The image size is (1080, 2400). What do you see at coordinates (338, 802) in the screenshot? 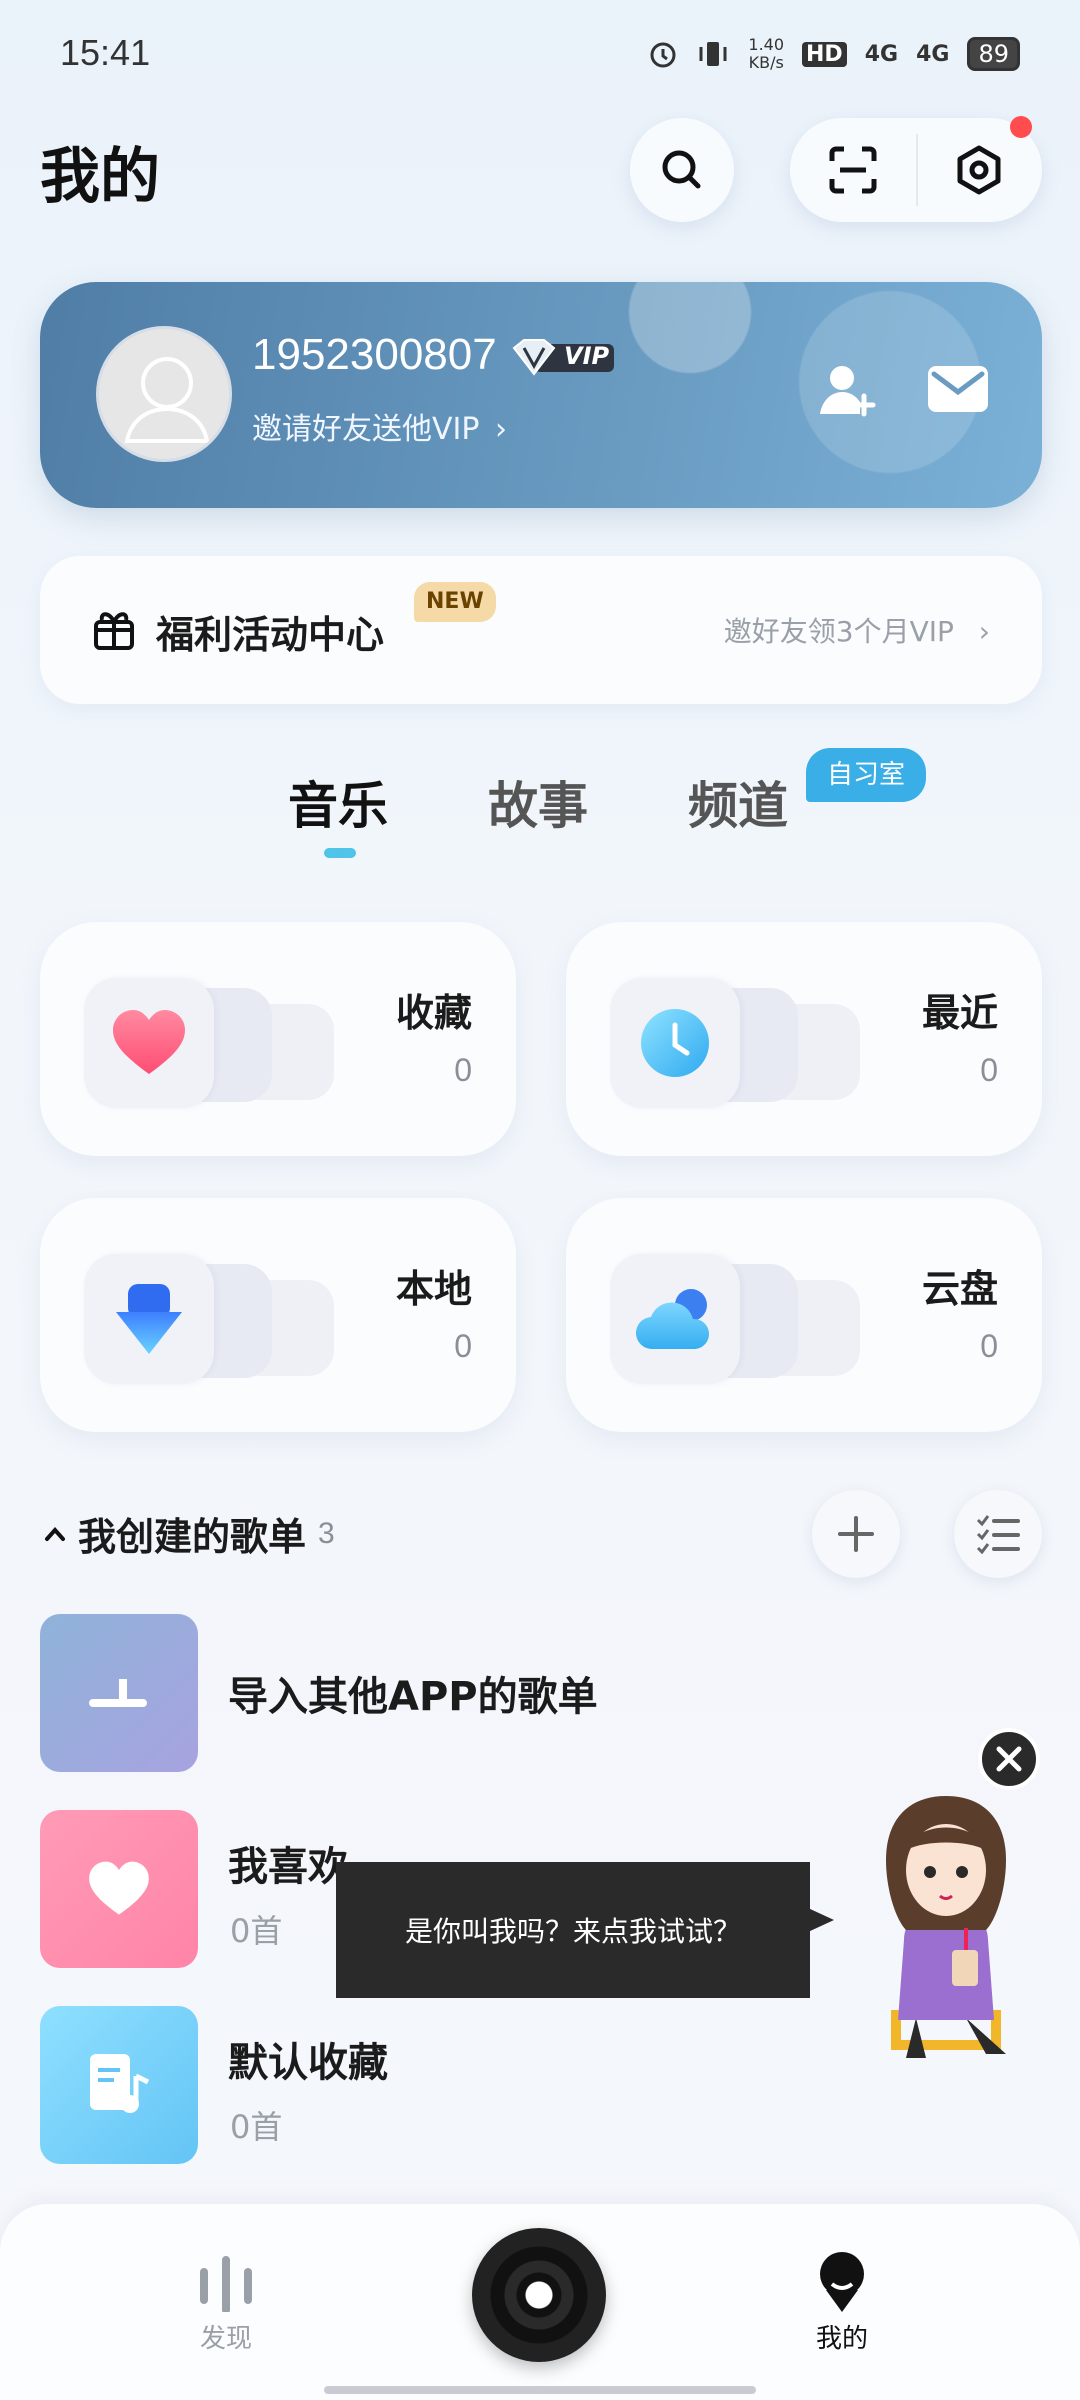
I see `tab-music: 音乐` at bounding box center [338, 802].